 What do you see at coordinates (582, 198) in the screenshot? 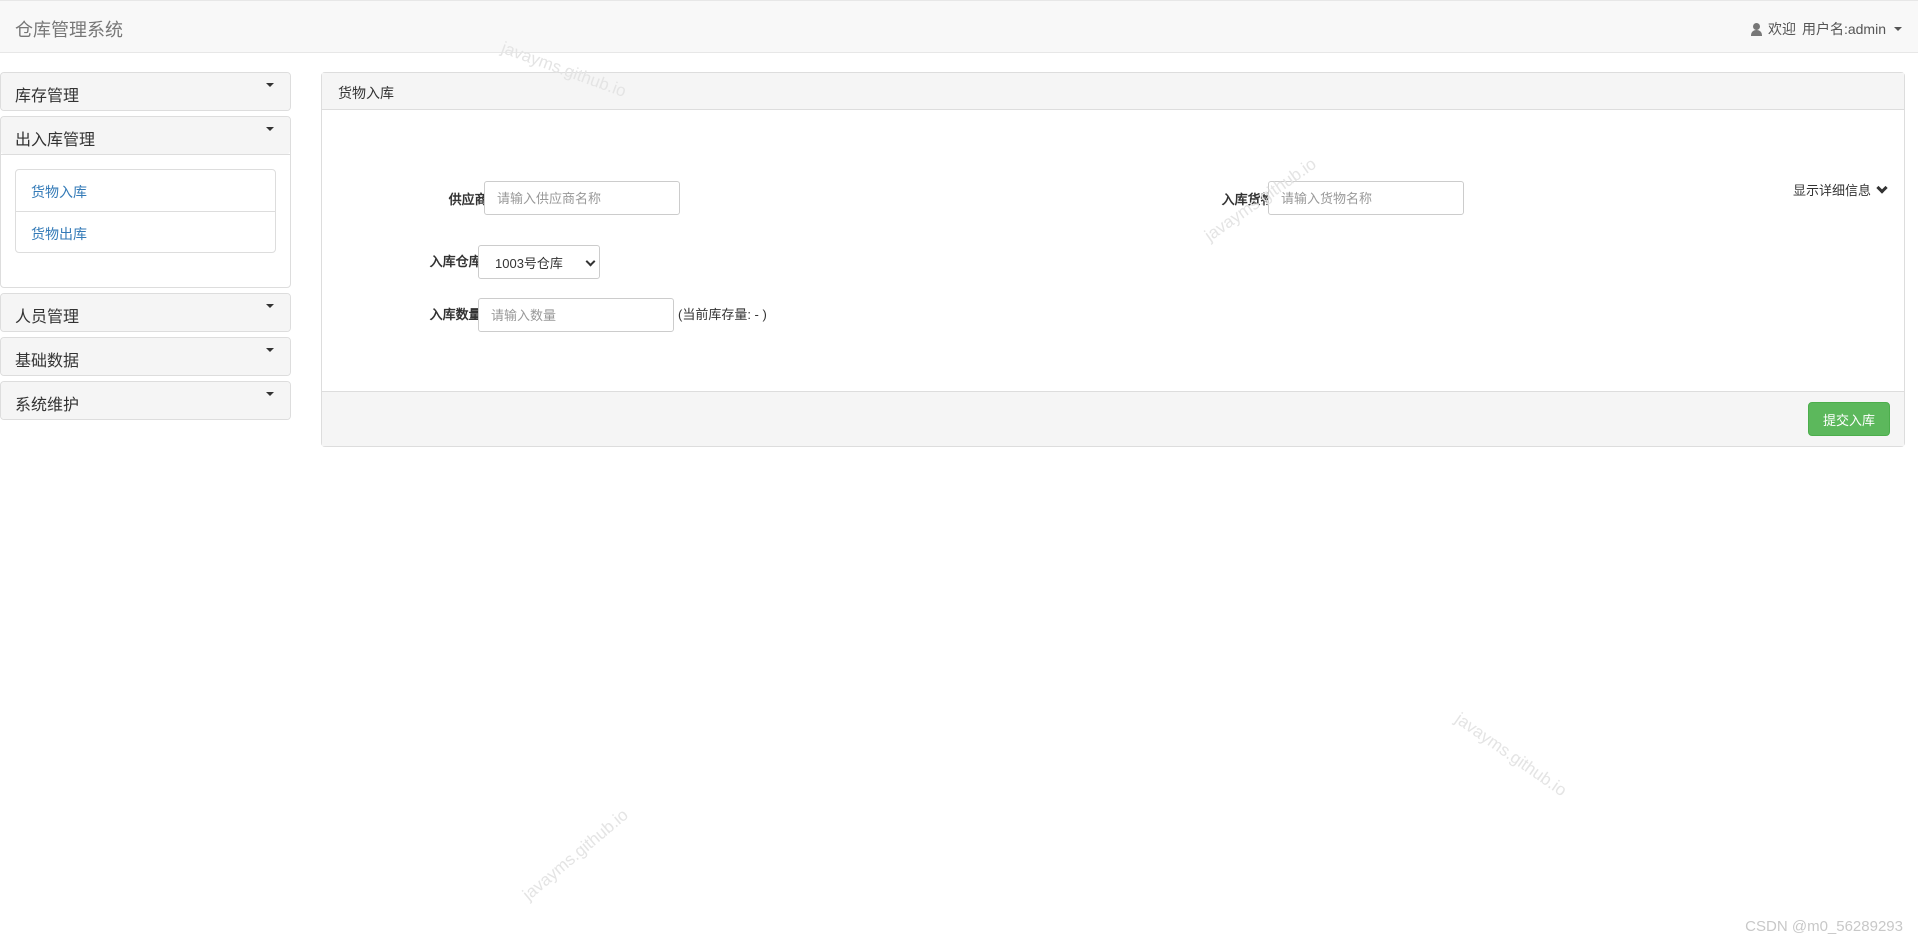
I see `supplier-input` at bounding box center [582, 198].